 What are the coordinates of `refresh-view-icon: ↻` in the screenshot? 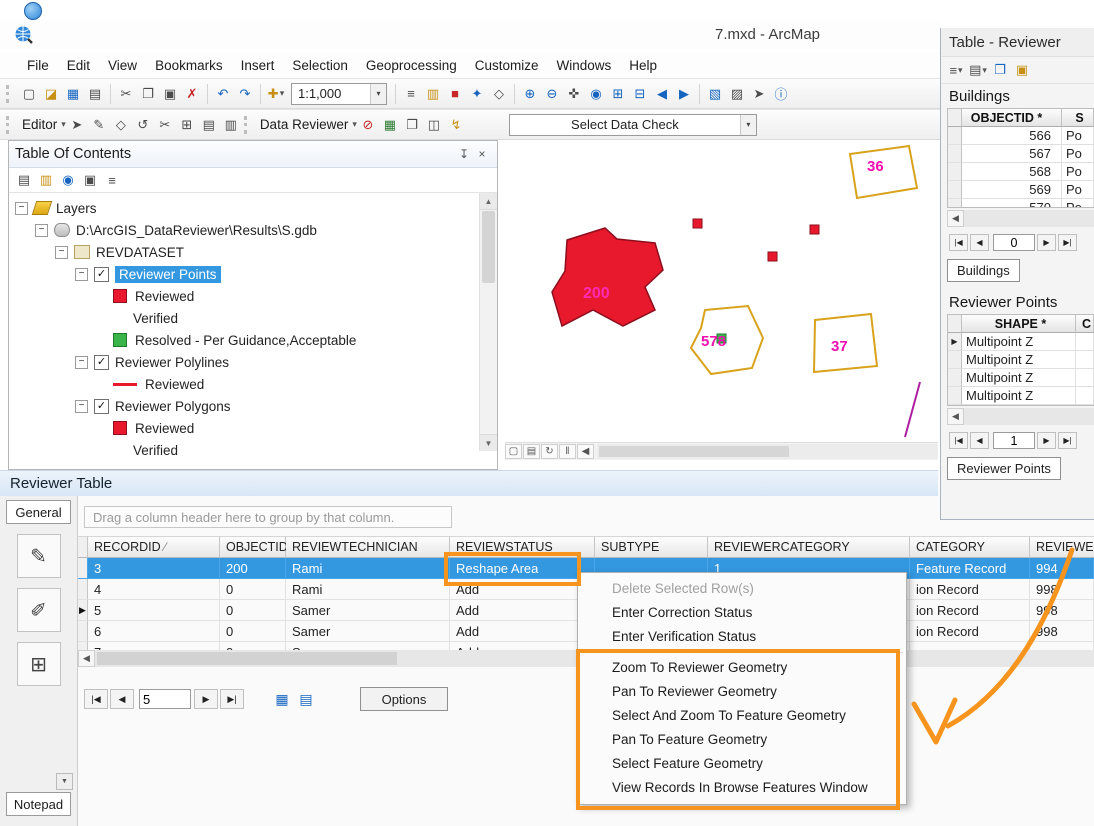 It's located at (549, 451).